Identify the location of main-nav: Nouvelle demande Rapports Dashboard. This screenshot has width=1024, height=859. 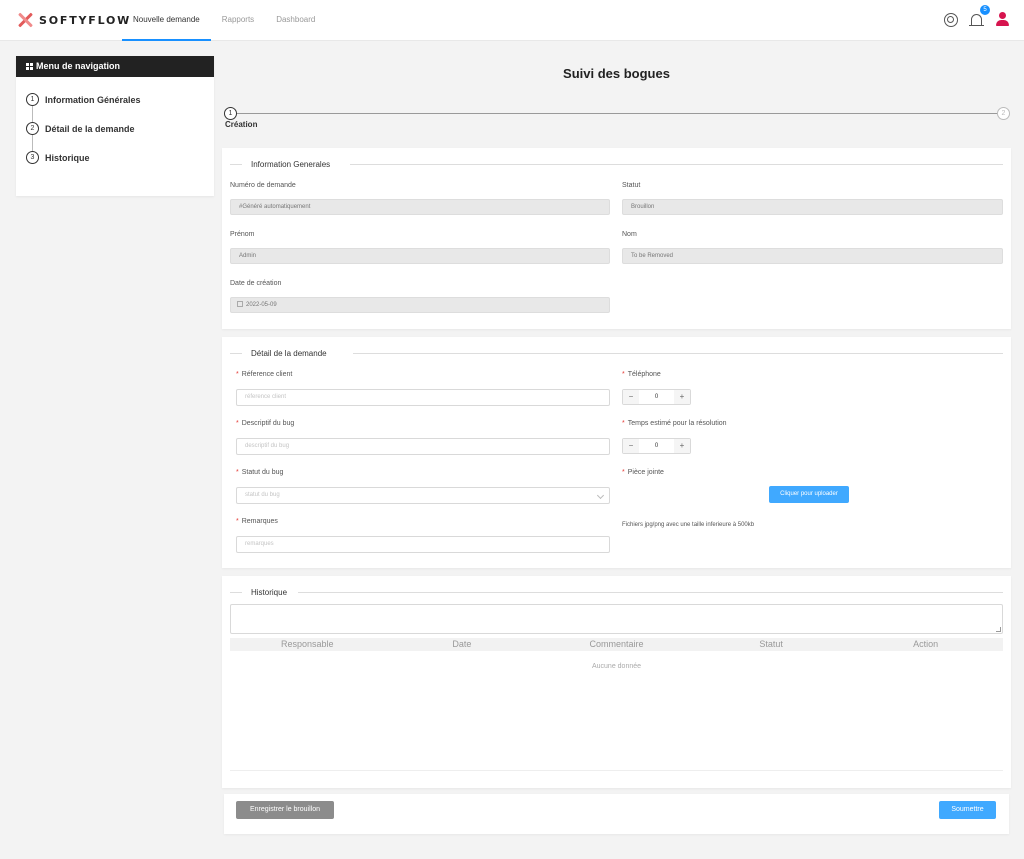
(224, 20).